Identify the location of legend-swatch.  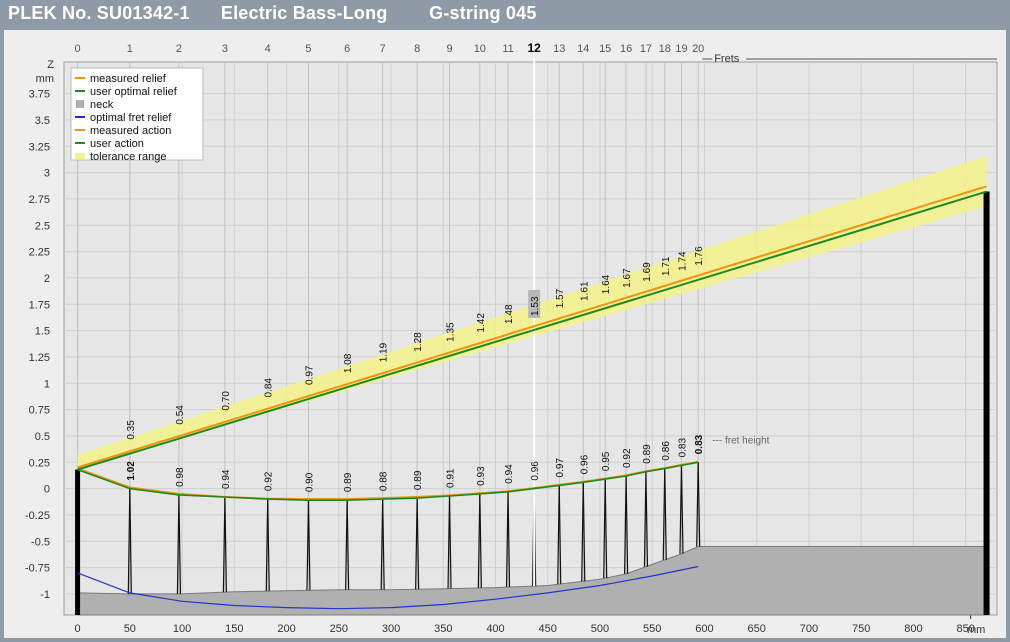
(80, 156).